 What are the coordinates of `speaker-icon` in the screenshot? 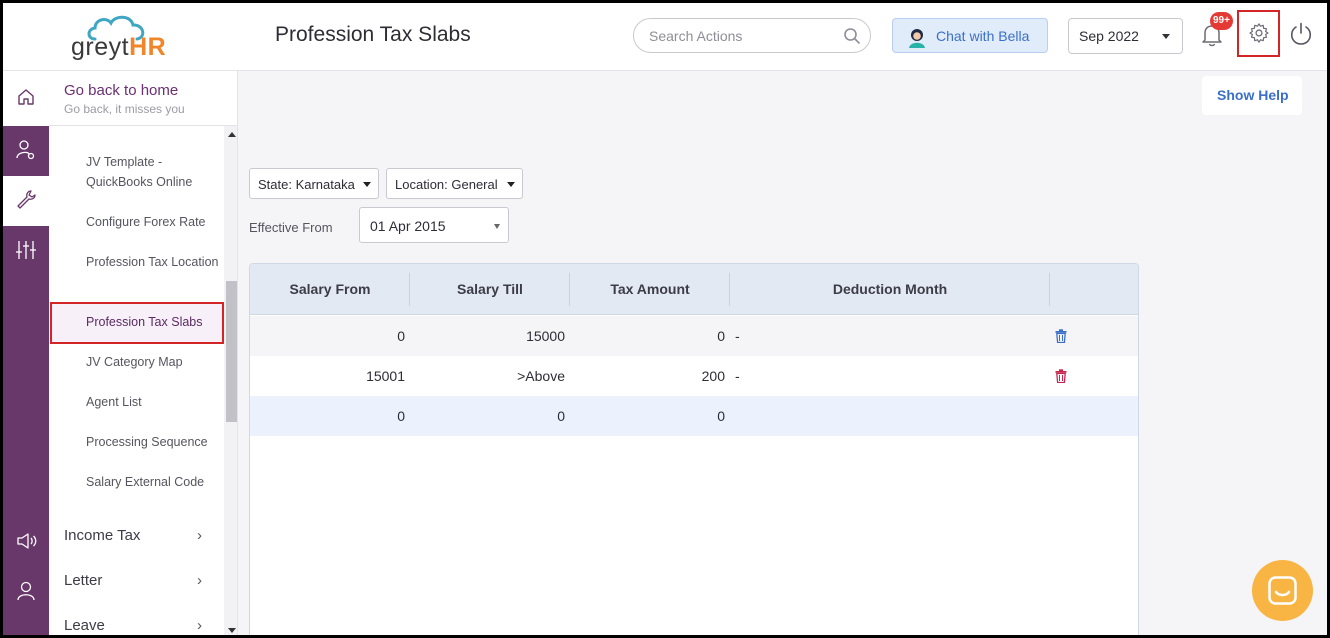 It's located at (27, 541).